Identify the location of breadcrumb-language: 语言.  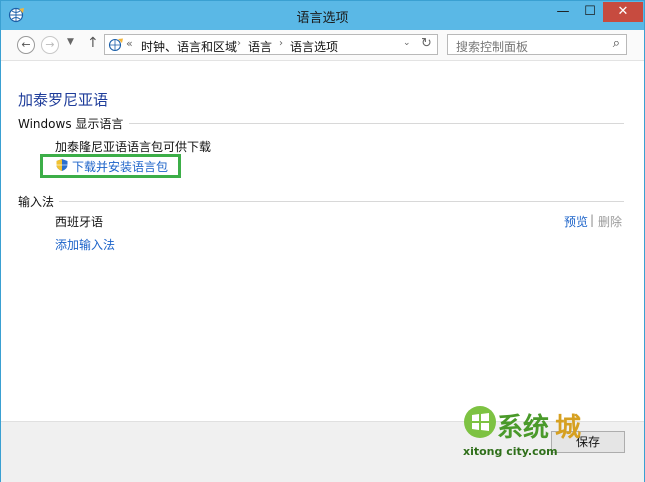
(260, 46).